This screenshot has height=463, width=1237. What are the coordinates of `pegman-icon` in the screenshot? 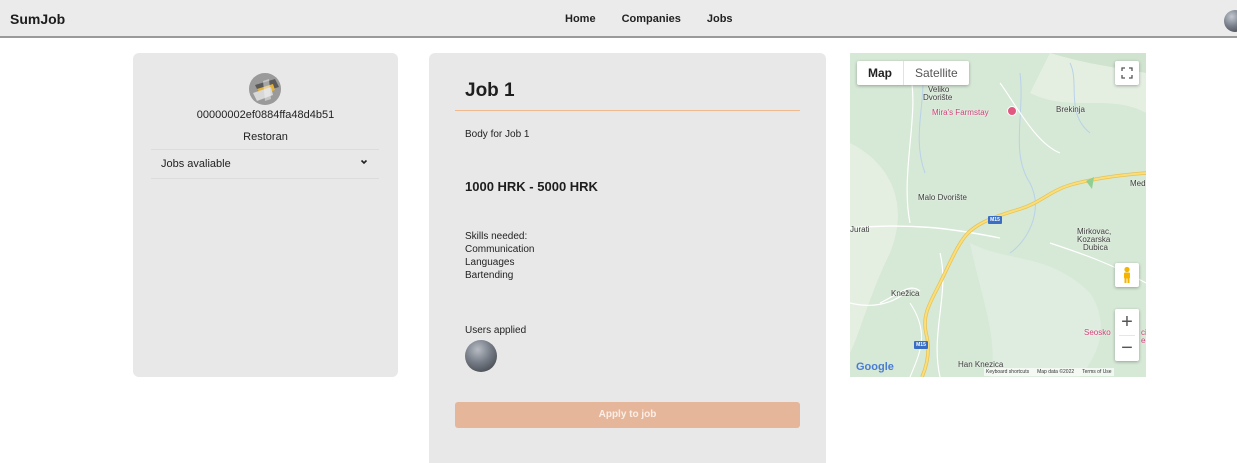 It's located at (1127, 274).